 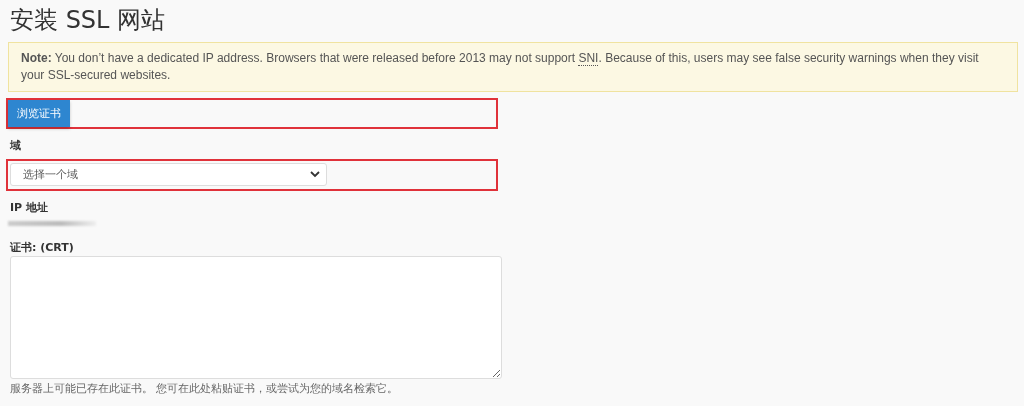 I want to click on certificate-field, so click(x=256, y=317).